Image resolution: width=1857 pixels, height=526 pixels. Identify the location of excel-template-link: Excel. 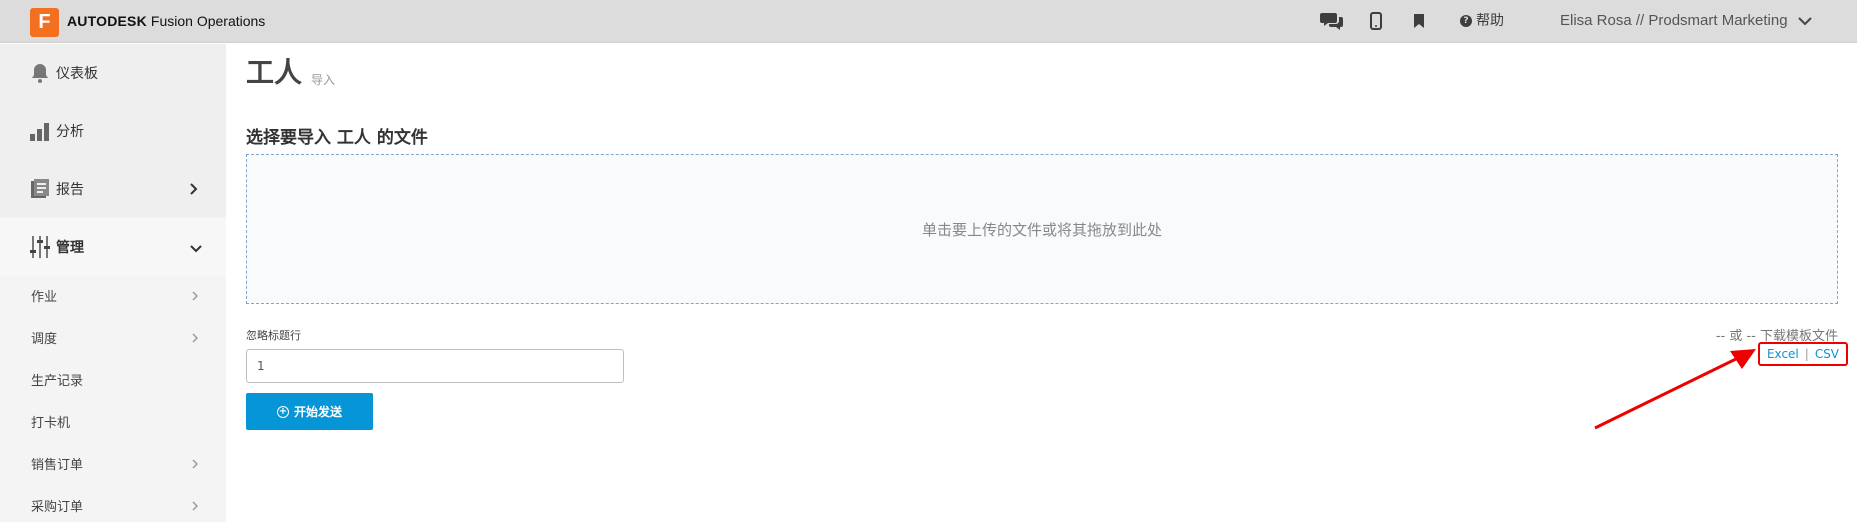
(1783, 354).